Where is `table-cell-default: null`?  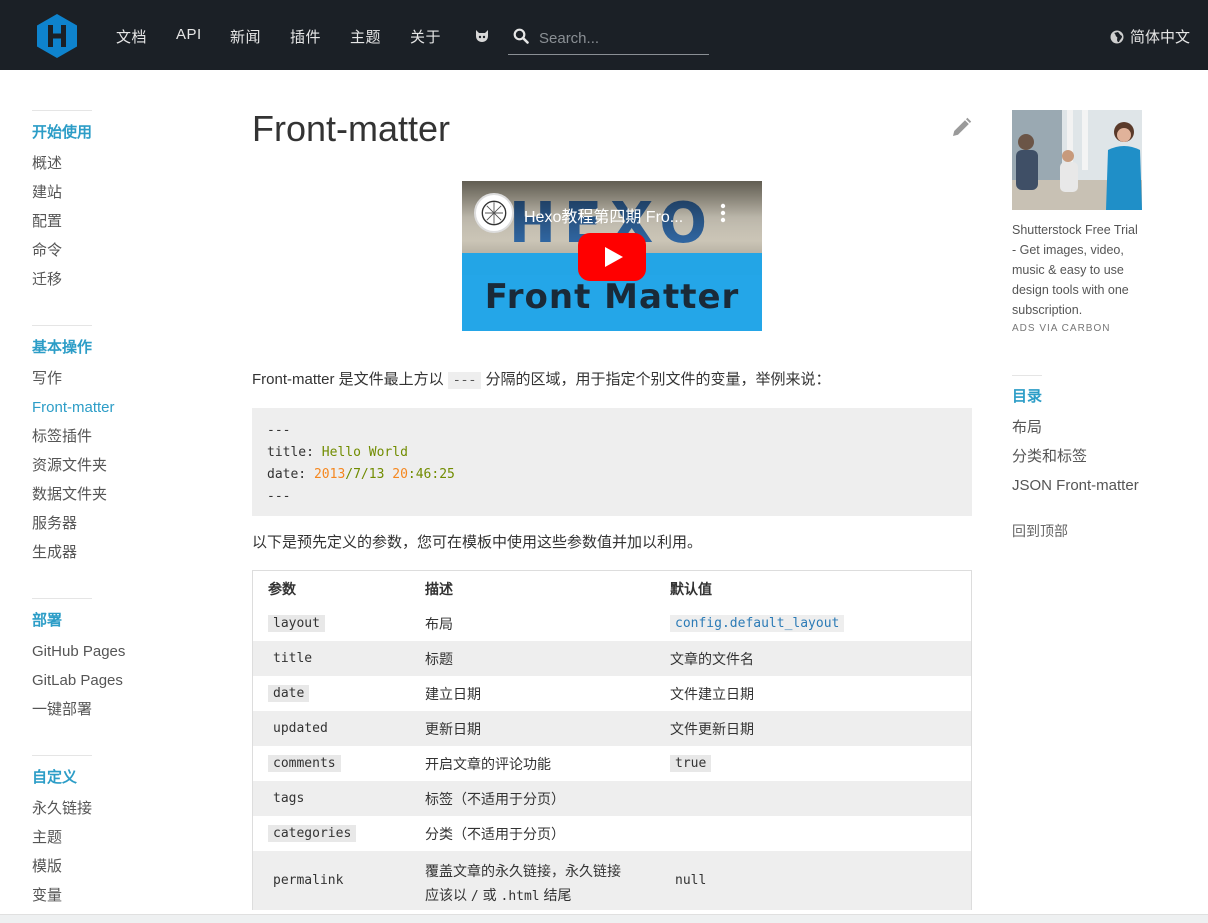
table-cell-default: null is located at coordinates (820, 880).